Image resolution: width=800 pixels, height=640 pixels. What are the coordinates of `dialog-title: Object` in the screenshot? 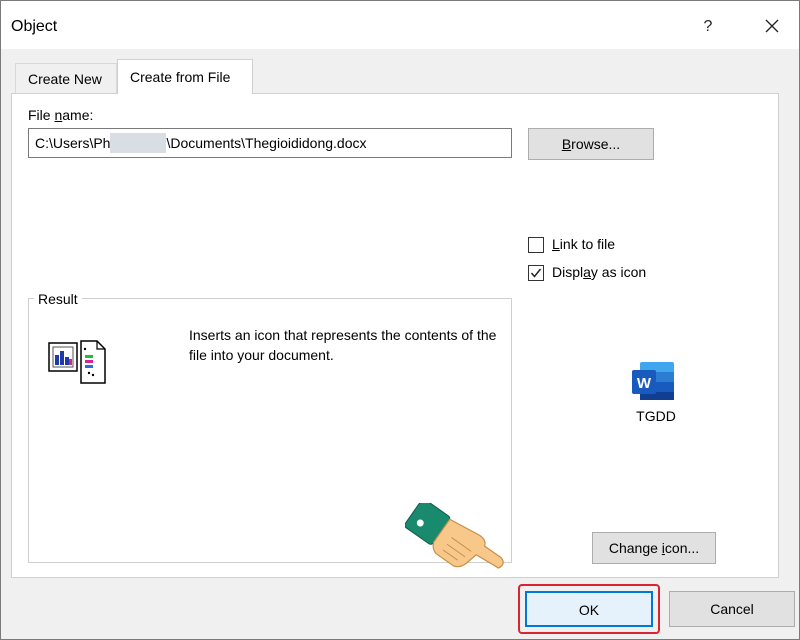 It's located at (34, 26).